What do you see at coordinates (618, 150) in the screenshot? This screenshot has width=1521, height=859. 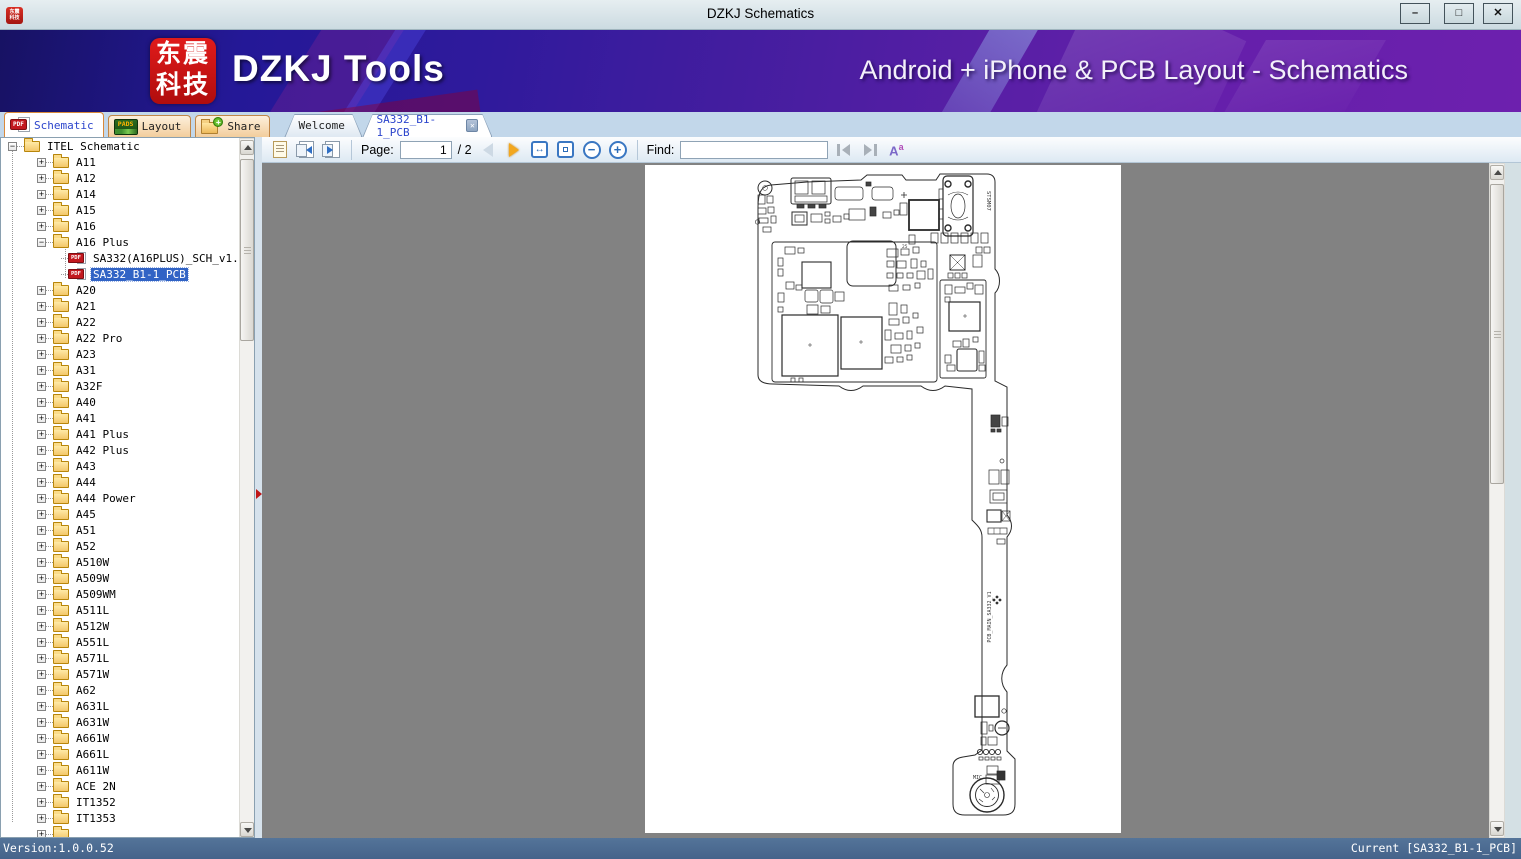 I see `zoom-in-button: +` at bounding box center [618, 150].